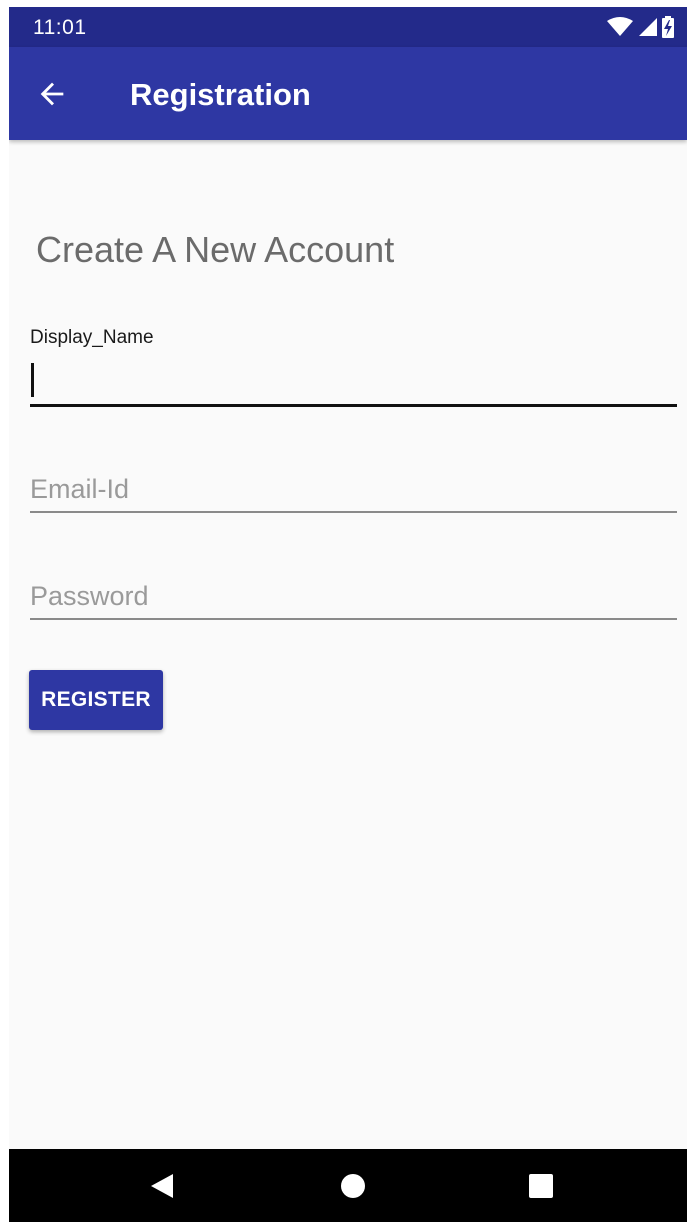 This screenshot has width=687, height=1222. I want to click on back-triangle-icon, so click(162, 1186).